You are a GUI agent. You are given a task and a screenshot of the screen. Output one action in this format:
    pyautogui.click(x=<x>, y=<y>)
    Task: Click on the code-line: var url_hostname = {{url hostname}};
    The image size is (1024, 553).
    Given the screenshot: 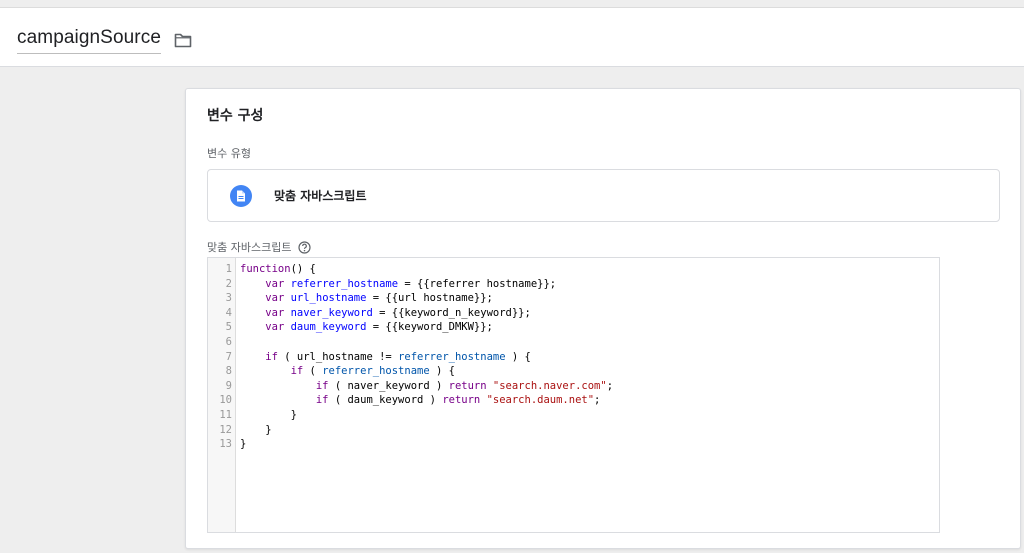 What is the action you would take?
    pyautogui.click(x=589, y=298)
    